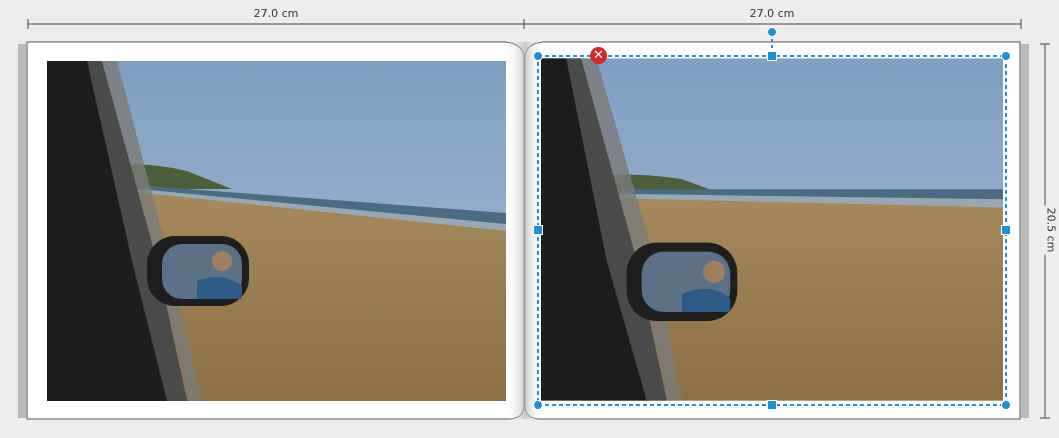 Image resolution: width=1059 pixels, height=438 pixels. I want to click on right-page-edges, so click(1025, 231).